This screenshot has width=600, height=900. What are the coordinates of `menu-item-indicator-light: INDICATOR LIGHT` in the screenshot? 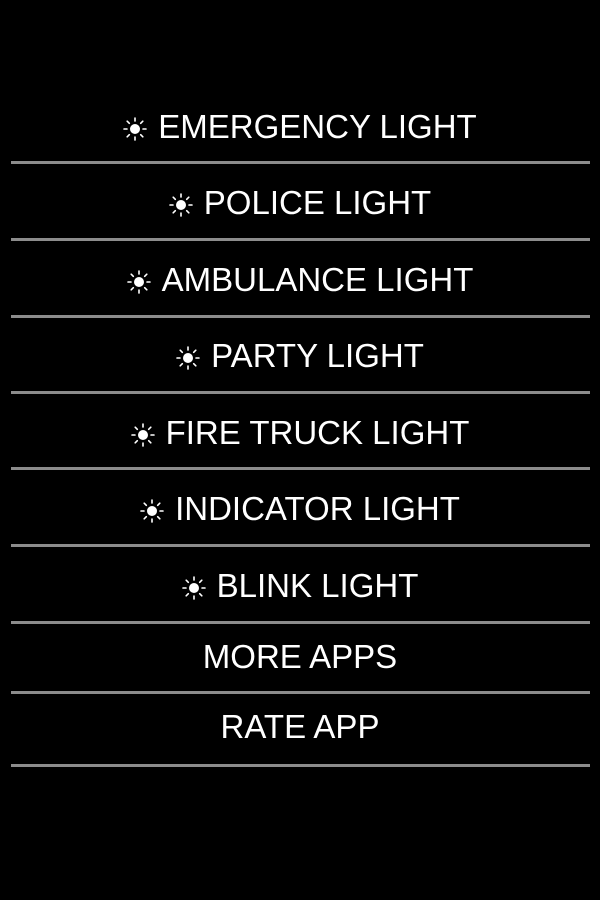 It's located at (300, 509).